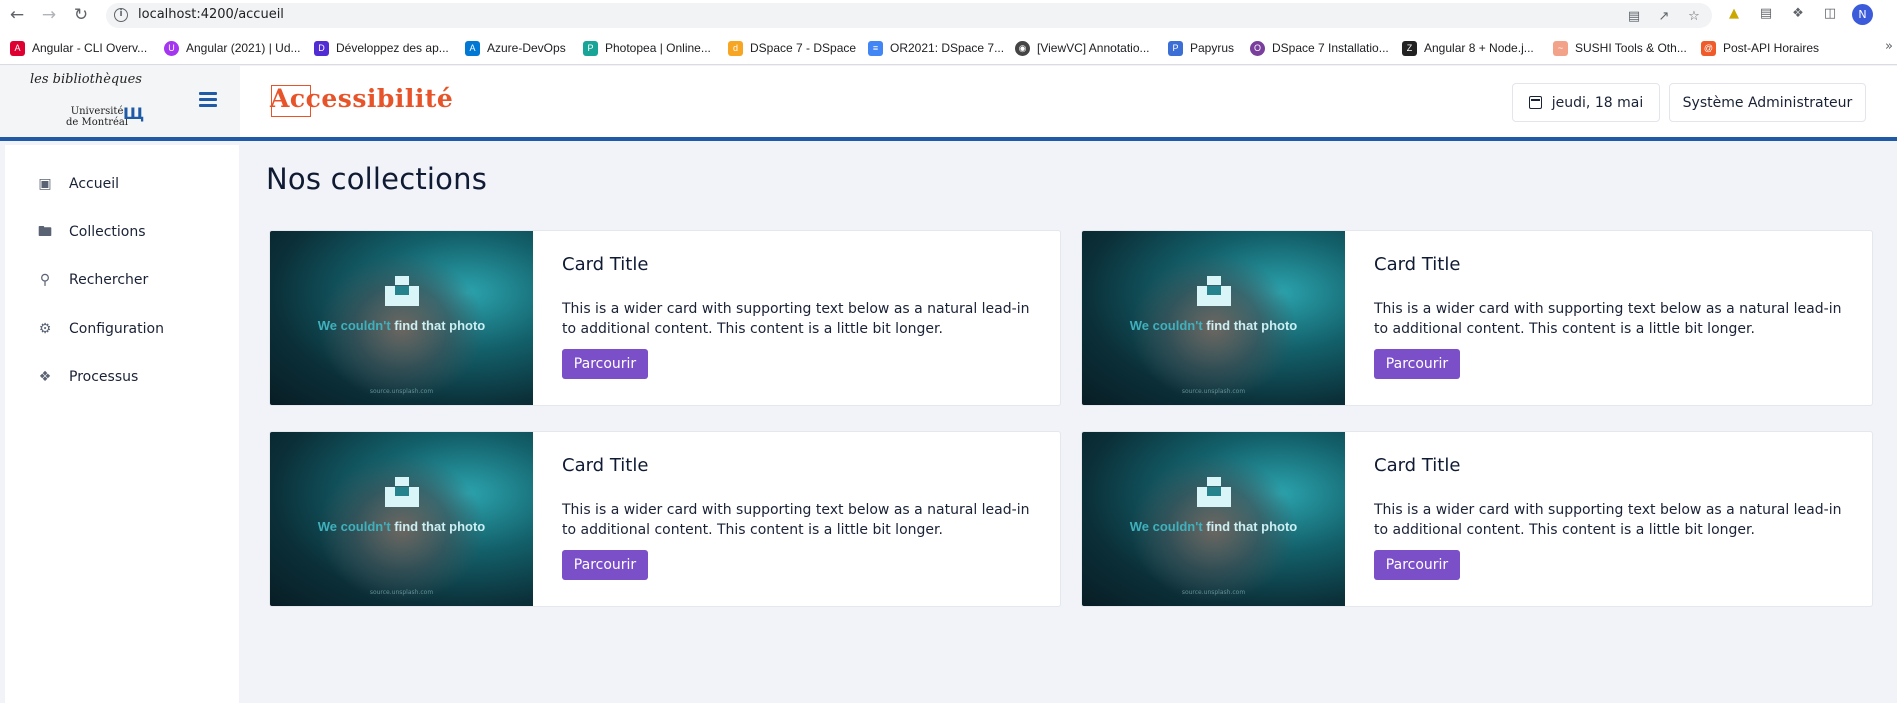 The image size is (1897, 703). Describe the element at coordinates (1734, 14) in the screenshot. I see `extension-flask-icon: ▲` at that location.